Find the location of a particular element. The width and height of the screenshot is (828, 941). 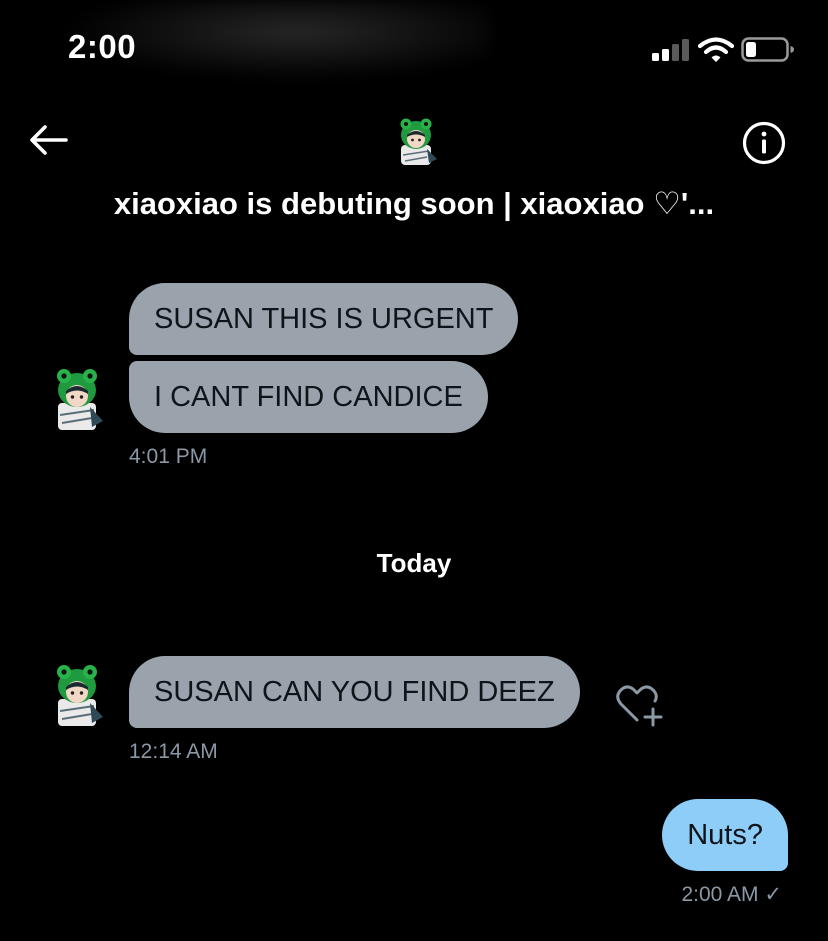

info-icon is located at coordinates (764, 143).